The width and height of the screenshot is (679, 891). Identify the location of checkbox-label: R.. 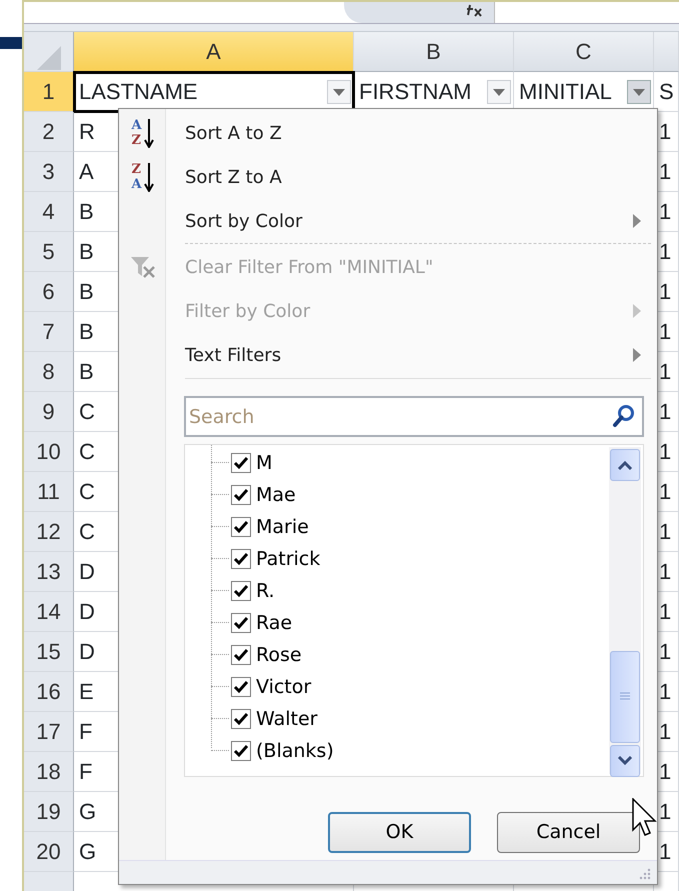
(265, 591).